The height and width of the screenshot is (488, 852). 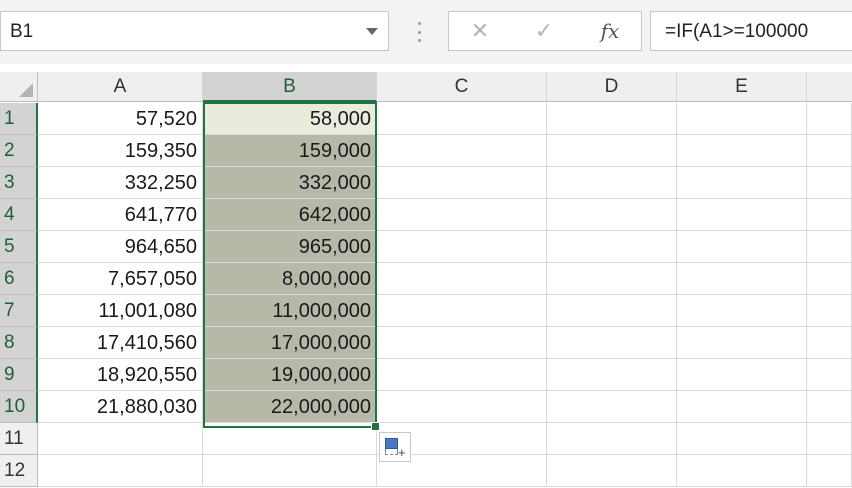 What do you see at coordinates (612, 439) in the screenshot?
I see `cell-d11` at bounding box center [612, 439].